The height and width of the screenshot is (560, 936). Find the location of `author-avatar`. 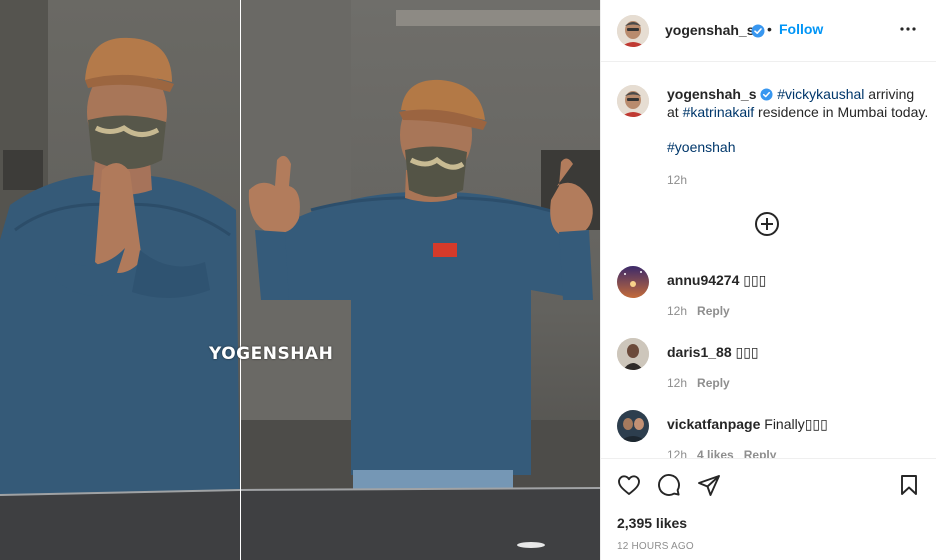

author-avatar is located at coordinates (633, 31).